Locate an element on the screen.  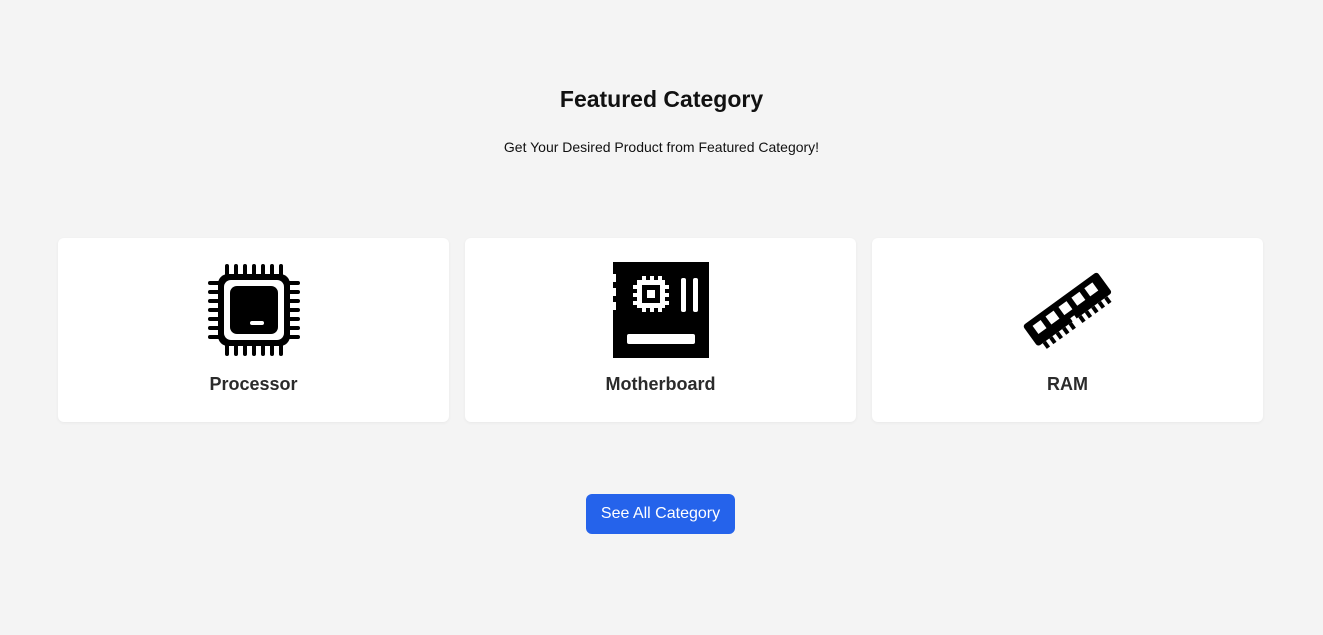
category-label: Motherboard is located at coordinates (660, 384).